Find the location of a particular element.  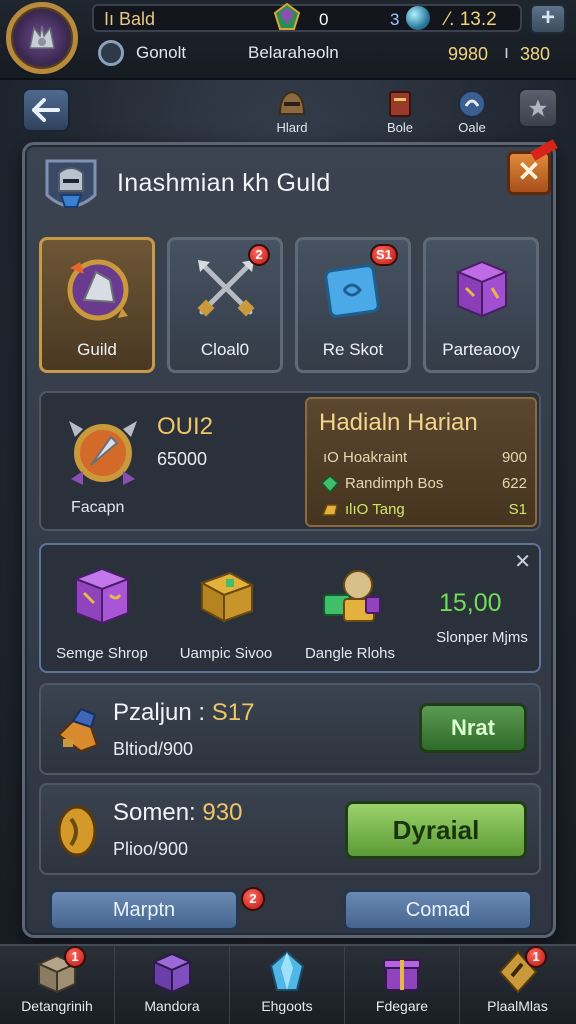

reward-row: ılıO Tang S1 is located at coordinates (425, 511).